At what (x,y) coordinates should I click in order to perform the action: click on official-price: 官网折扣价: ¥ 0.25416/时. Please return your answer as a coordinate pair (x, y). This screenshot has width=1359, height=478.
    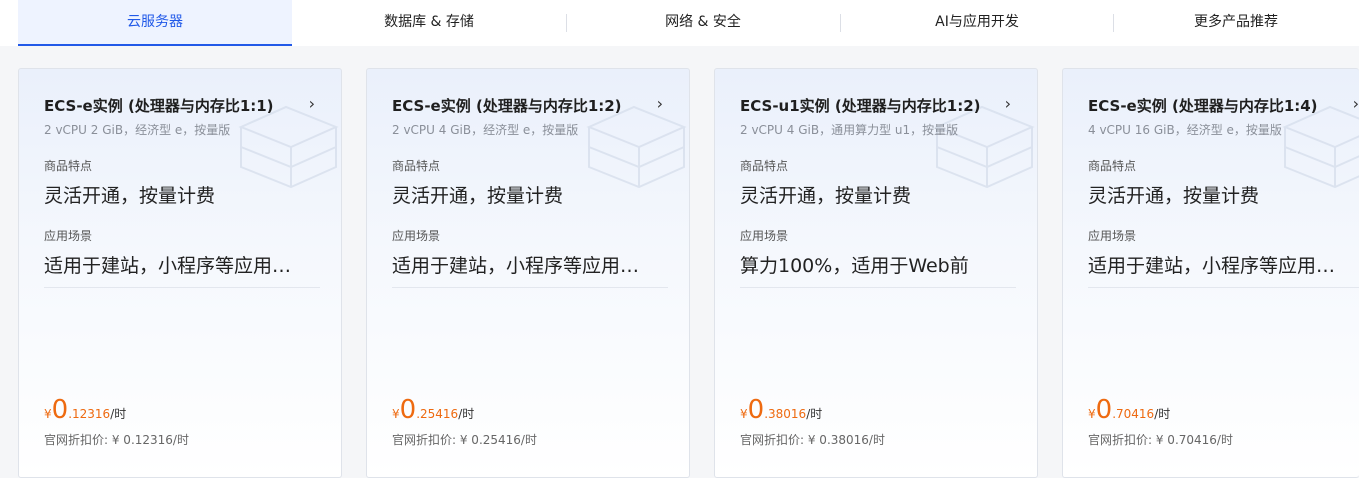
    Looking at the image, I should click on (464, 440).